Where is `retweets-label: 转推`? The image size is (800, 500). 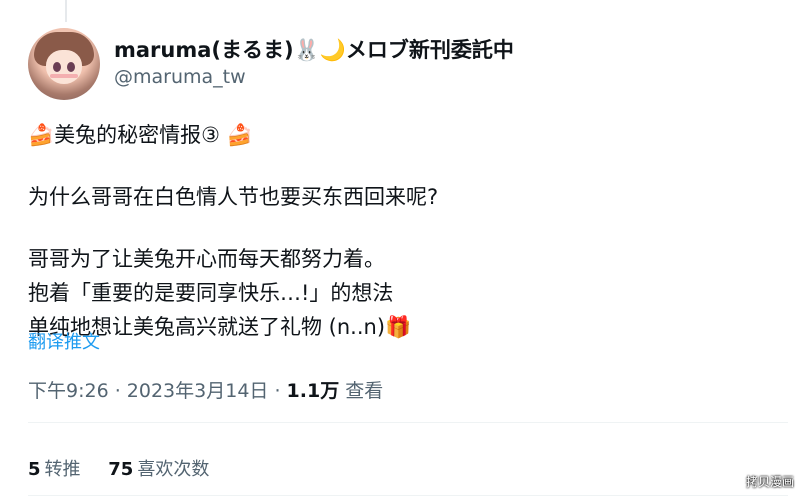
retweets-label: 转推 is located at coordinates (62, 469).